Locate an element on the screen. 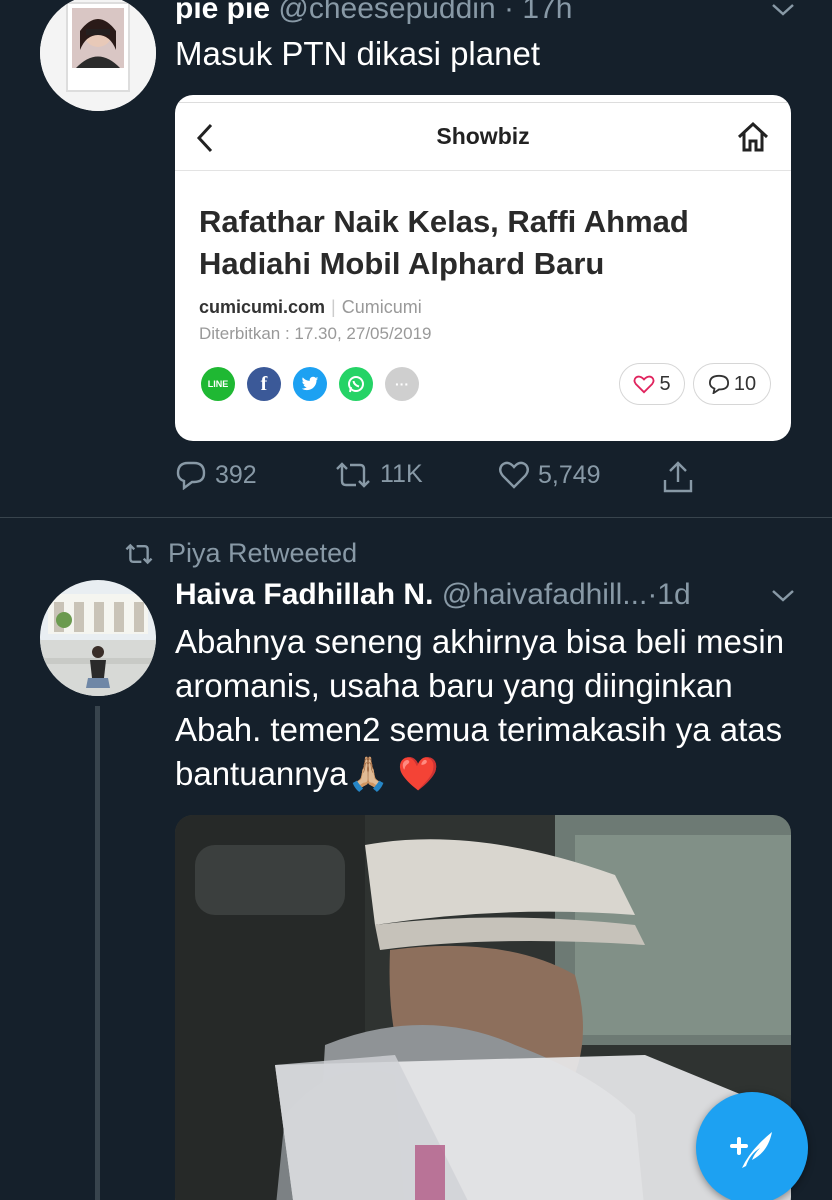 The image size is (832, 1200). retweet-button: 11K is located at coordinates (378, 474).